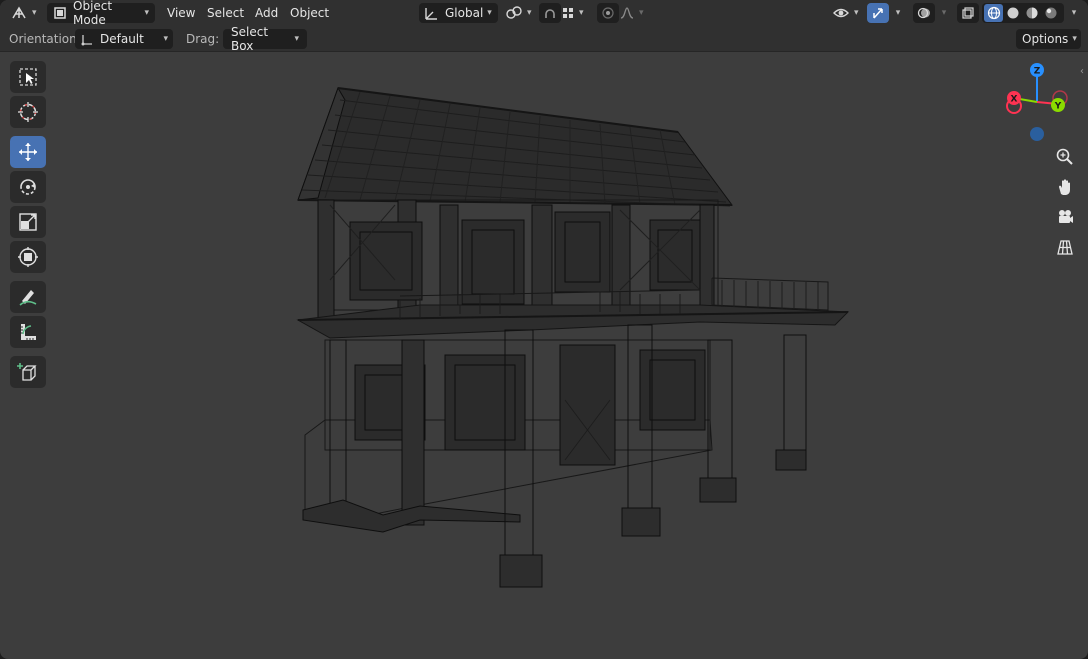 This screenshot has width=1088, height=659. What do you see at coordinates (576, 13) in the screenshot?
I see `snap-target-button: ▾` at bounding box center [576, 13].